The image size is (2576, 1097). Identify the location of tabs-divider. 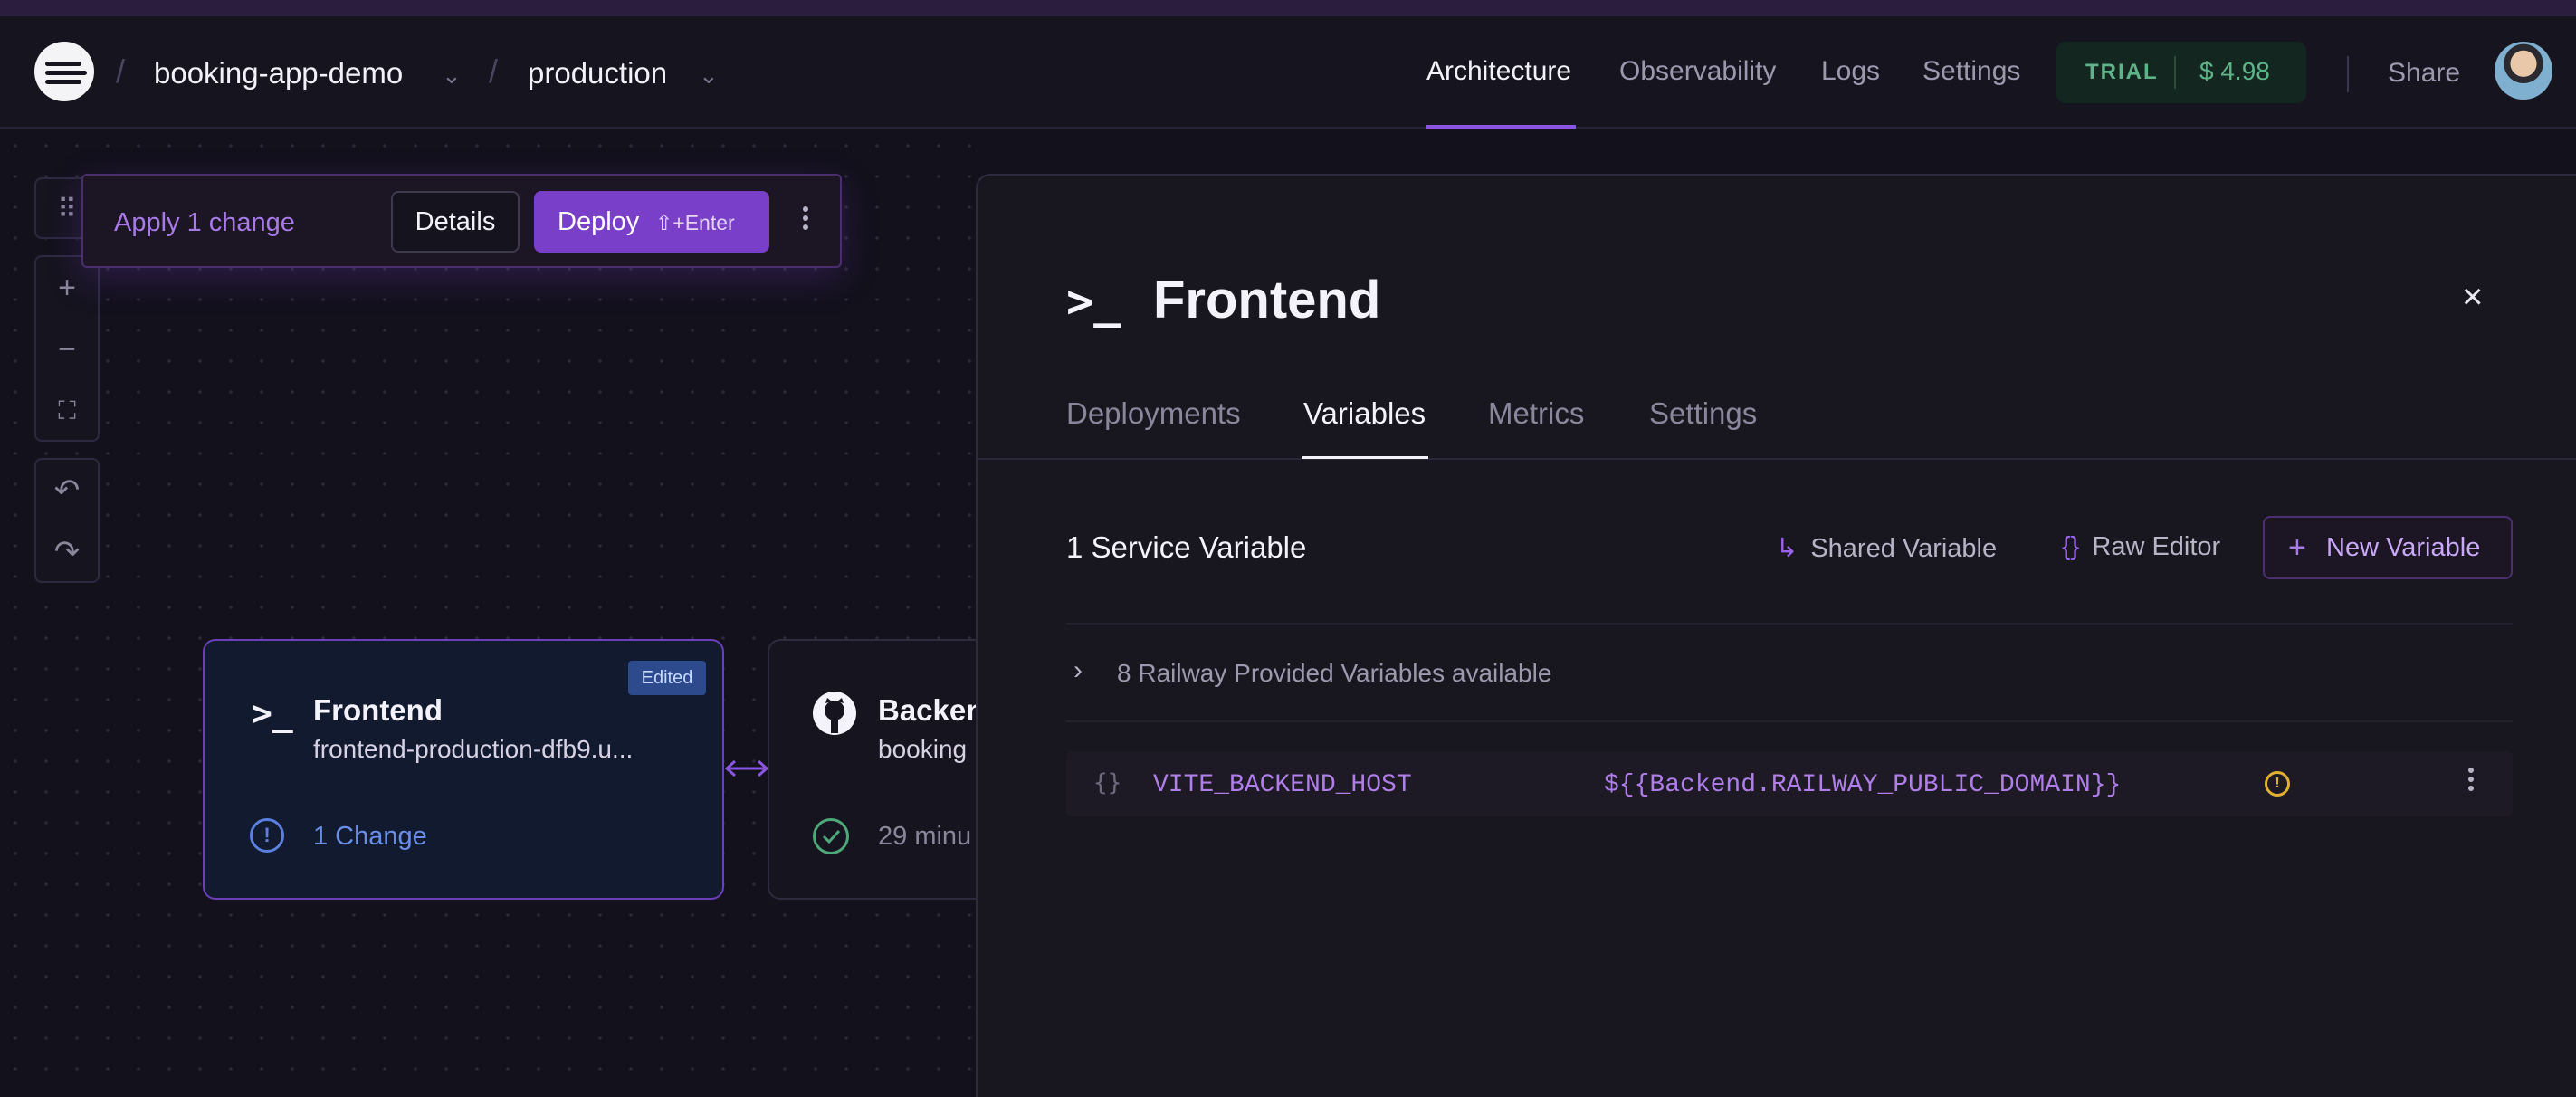
(1777, 459).